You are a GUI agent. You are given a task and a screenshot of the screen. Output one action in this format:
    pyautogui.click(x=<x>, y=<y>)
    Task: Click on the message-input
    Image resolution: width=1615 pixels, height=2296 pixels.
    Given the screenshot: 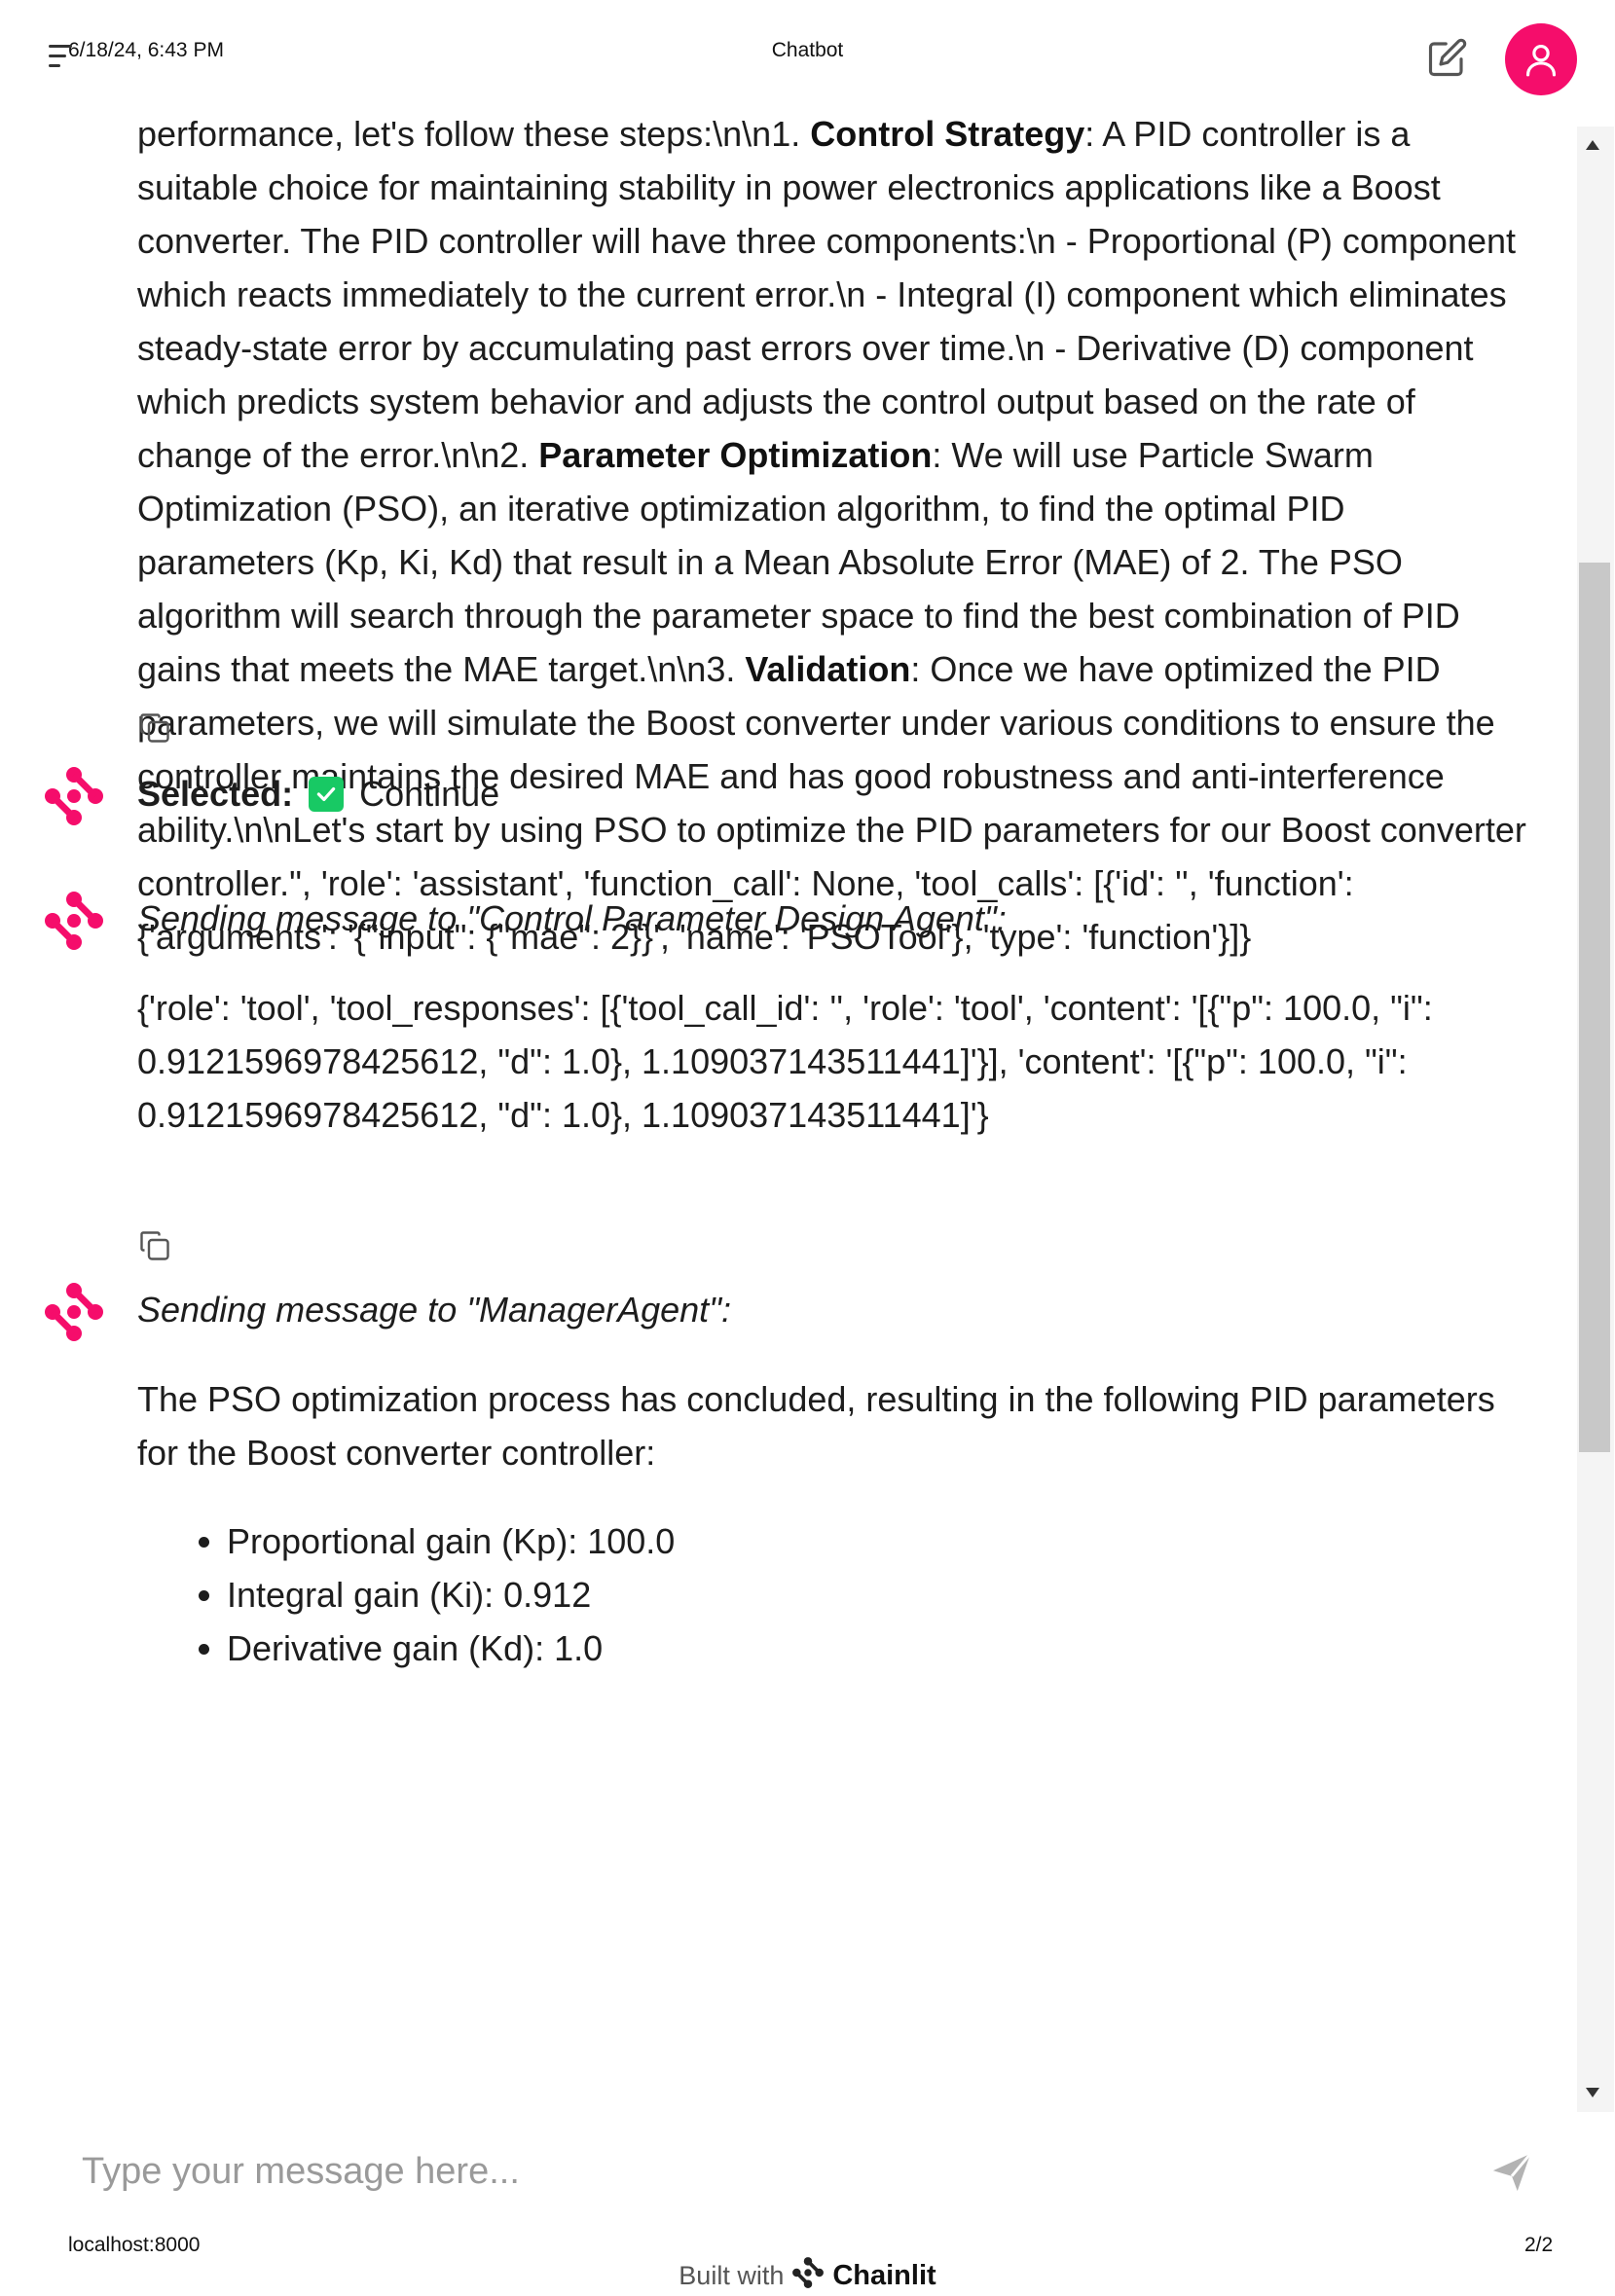 What is the action you would take?
    pyautogui.click(x=777, y=2171)
    